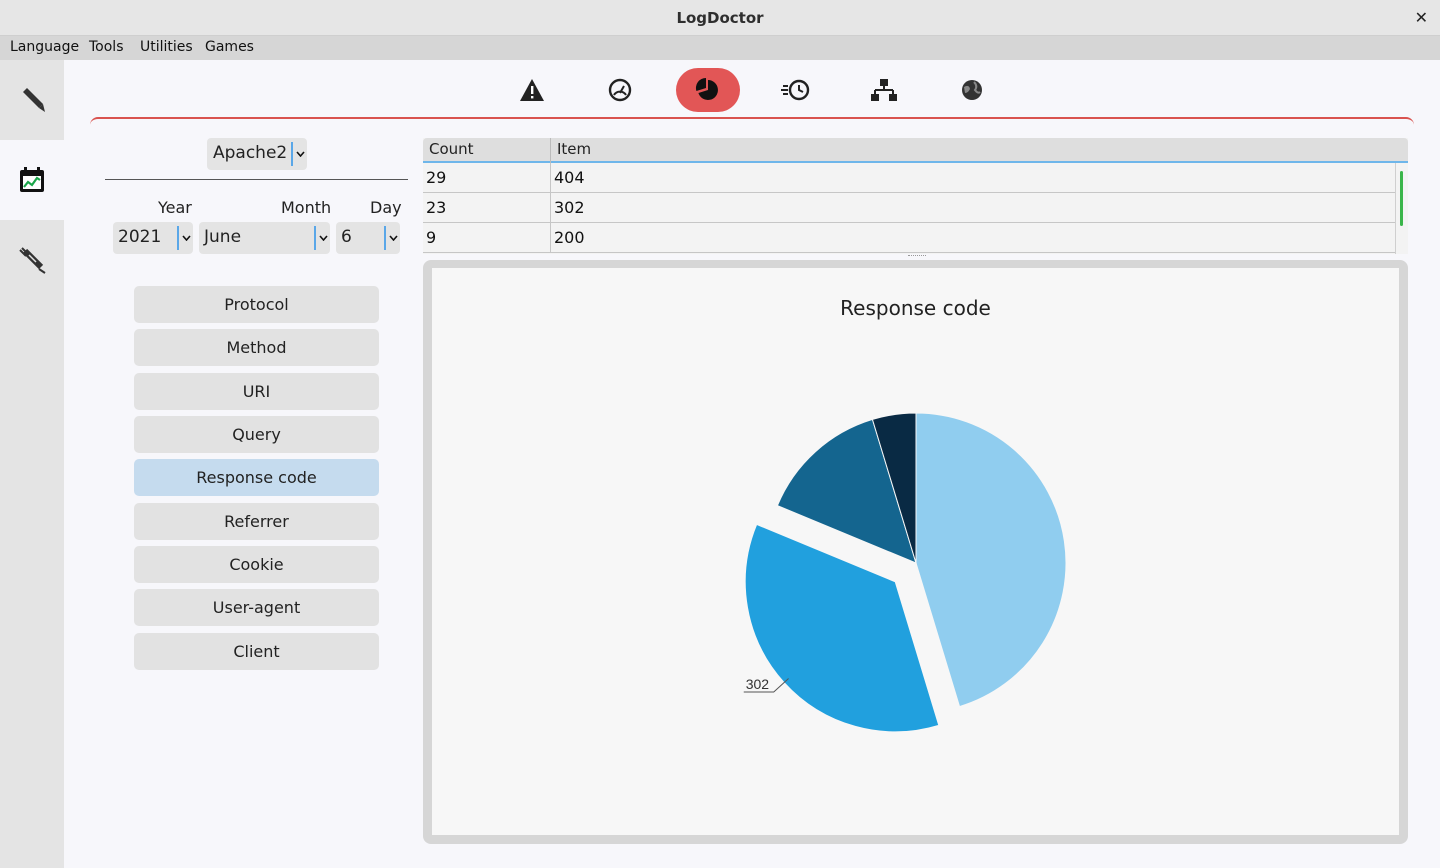 Image resolution: width=1440 pixels, height=868 pixels. I want to click on month-select: June, so click(264, 238).